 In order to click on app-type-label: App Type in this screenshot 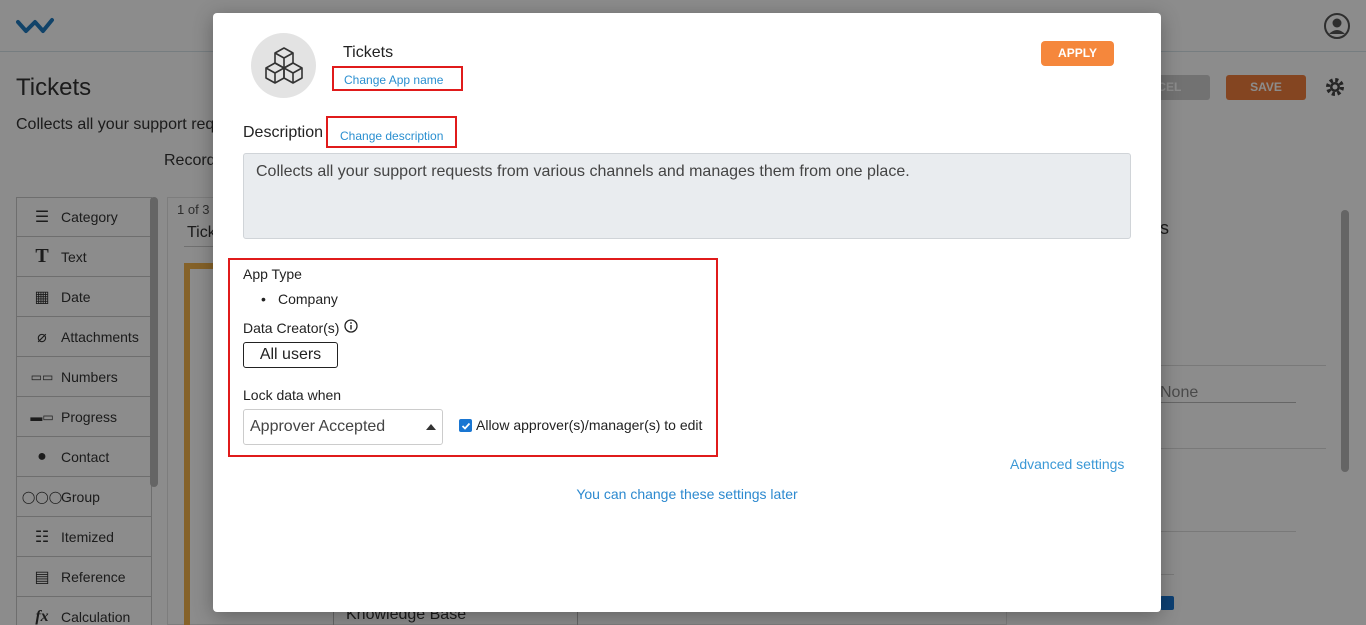, I will do `click(272, 274)`.